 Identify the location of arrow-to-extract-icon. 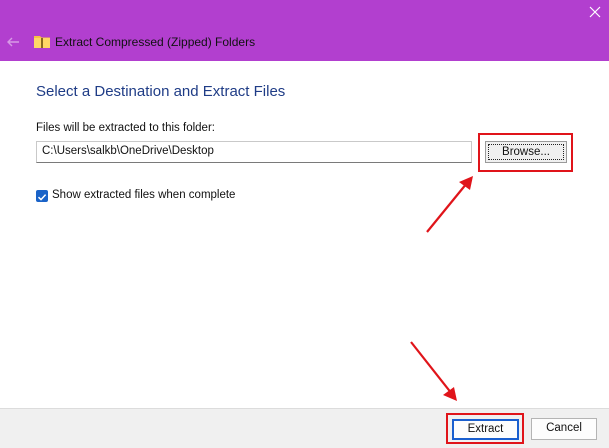
(433, 371).